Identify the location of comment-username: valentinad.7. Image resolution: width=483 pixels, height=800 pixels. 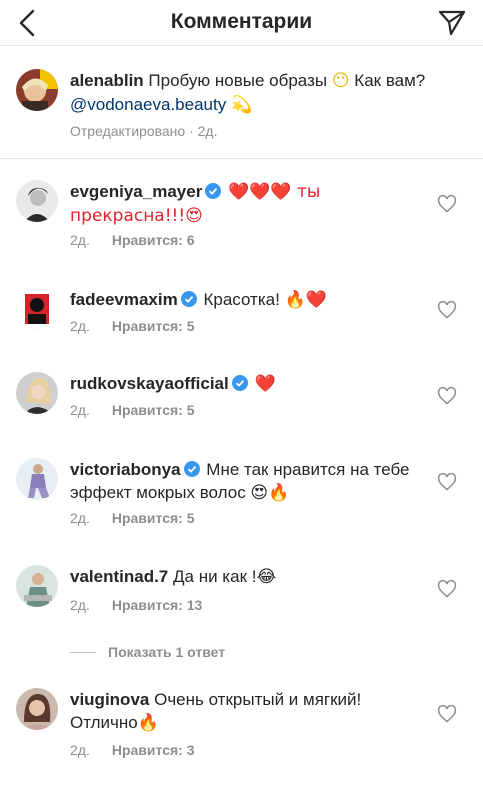
(119, 576).